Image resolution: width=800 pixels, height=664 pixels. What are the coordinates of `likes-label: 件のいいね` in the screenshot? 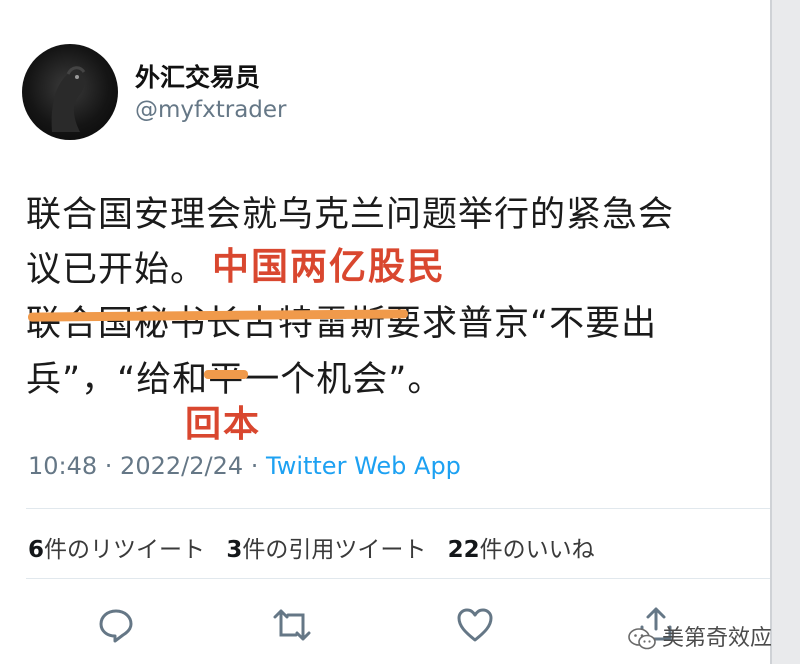 It's located at (537, 550).